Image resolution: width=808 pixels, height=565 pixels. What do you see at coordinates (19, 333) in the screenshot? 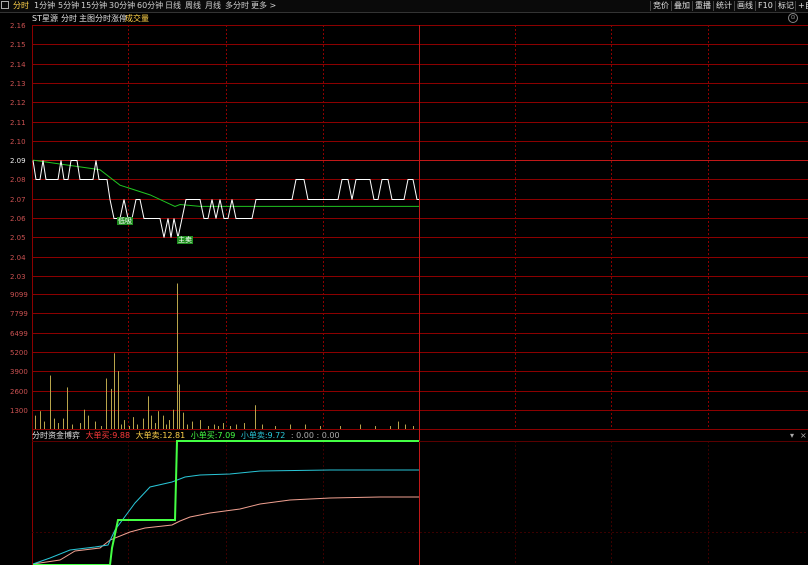
I see `volume-tick-label: 6499` at bounding box center [19, 333].